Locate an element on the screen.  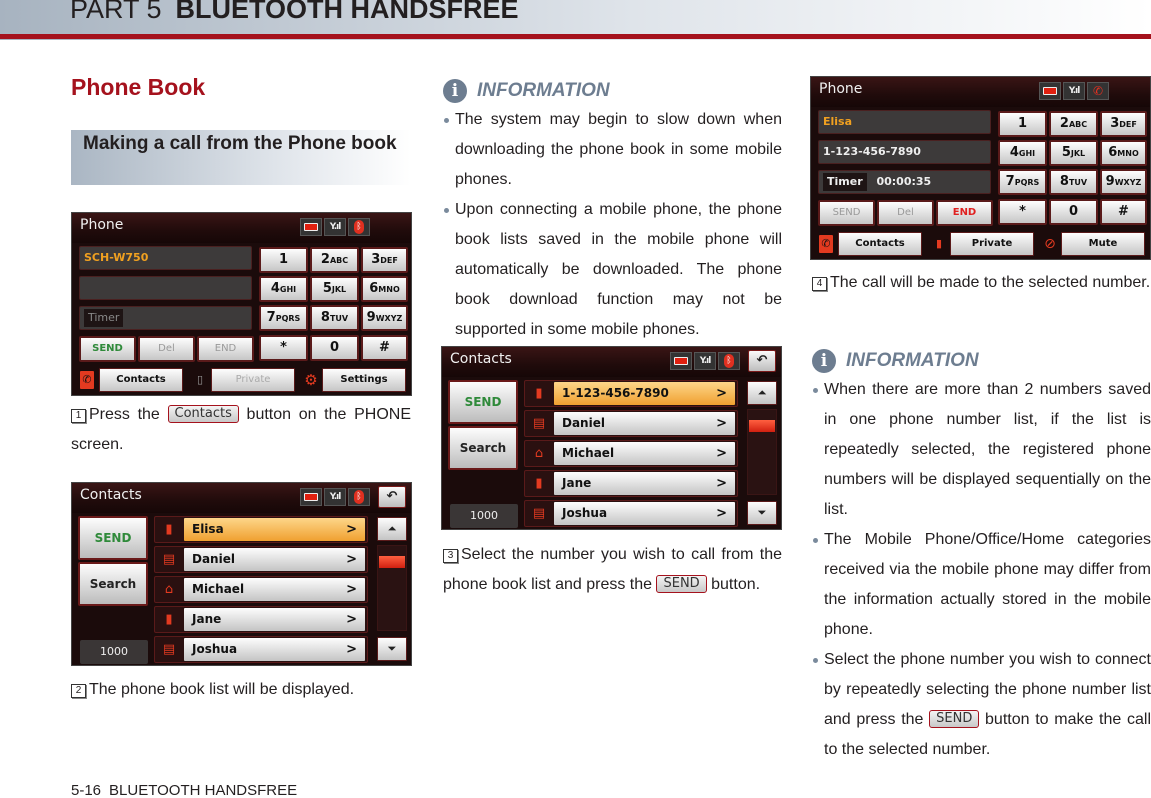
contact-row: ▮ Elisa > is located at coordinates (261, 529).